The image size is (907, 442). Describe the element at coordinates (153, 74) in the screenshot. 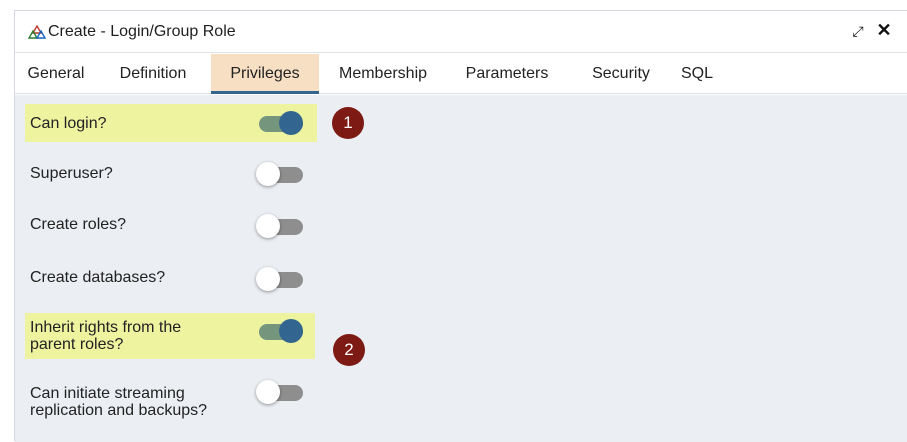

I see `tab-definition: Definition` at that location.